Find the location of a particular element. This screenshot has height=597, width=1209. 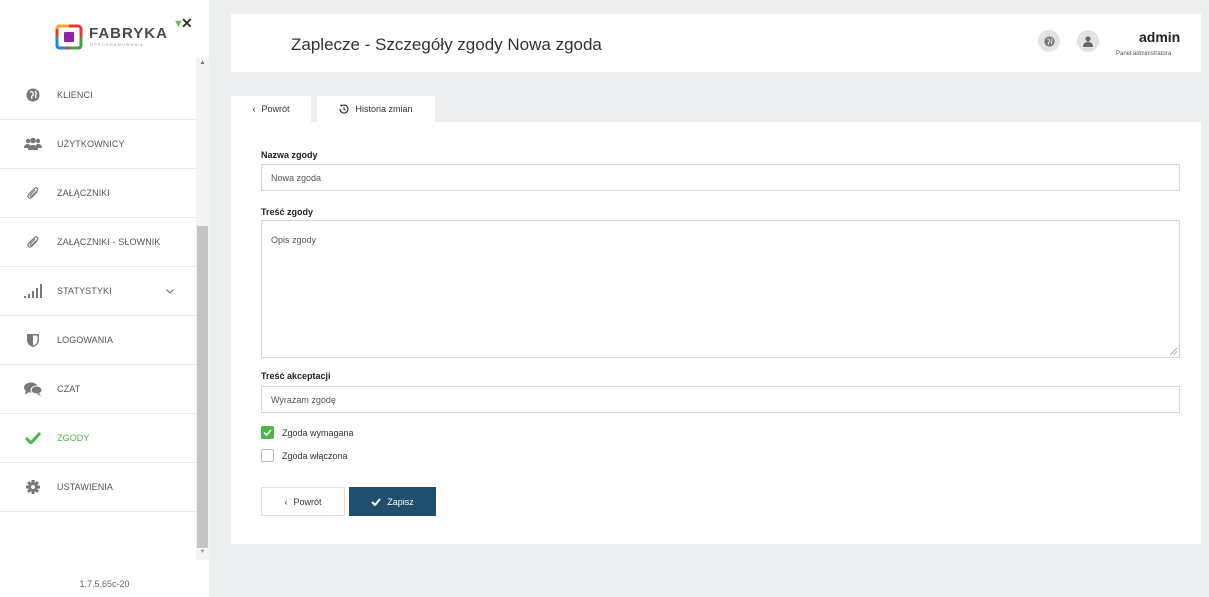

enabled-checkbox is located at coordinates (267, 455).